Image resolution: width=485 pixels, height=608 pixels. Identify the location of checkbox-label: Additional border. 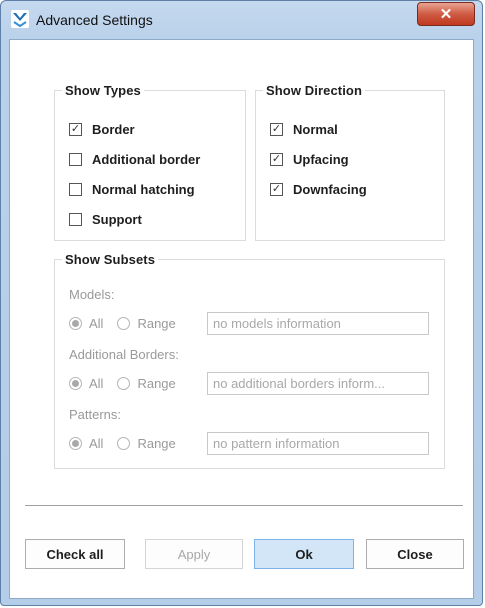
(146, 159).